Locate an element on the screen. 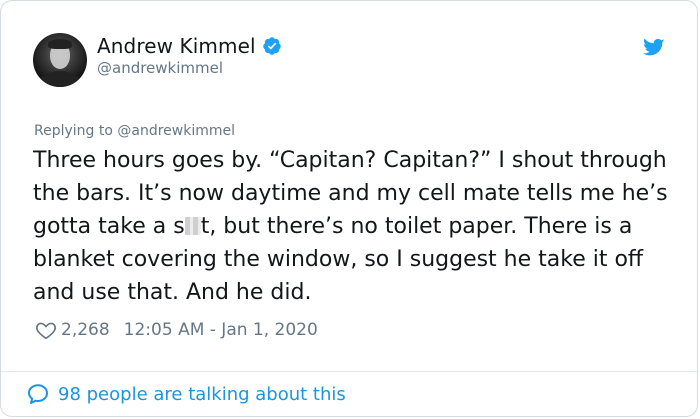  avatar-hair is located at coordinates (60, 44).